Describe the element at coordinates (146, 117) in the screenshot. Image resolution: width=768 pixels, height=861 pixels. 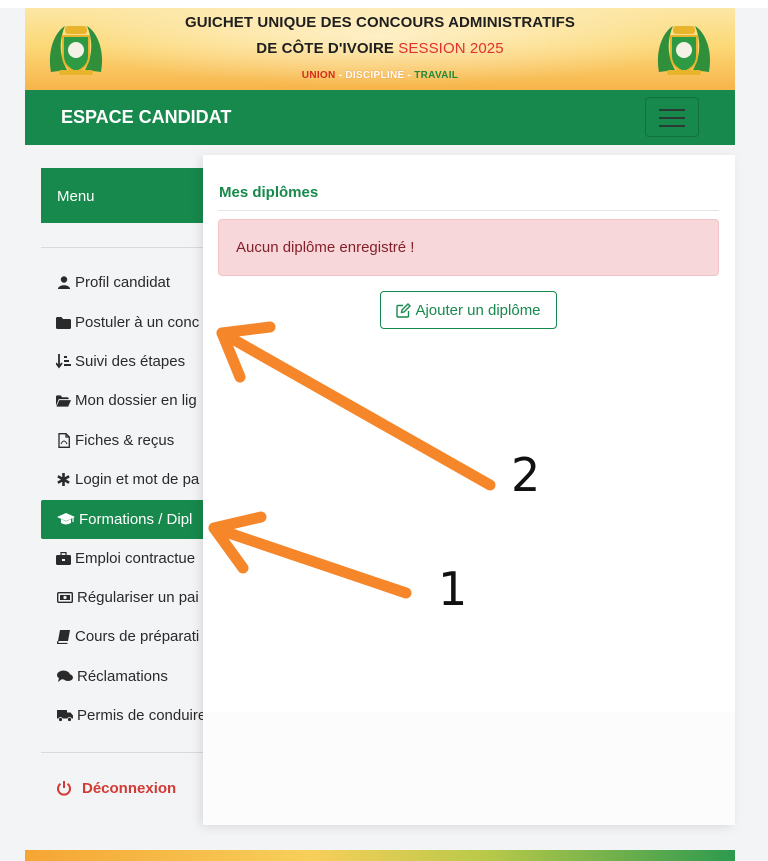
I see `navbar-title: ESPACE CANDIDAT` at that location.